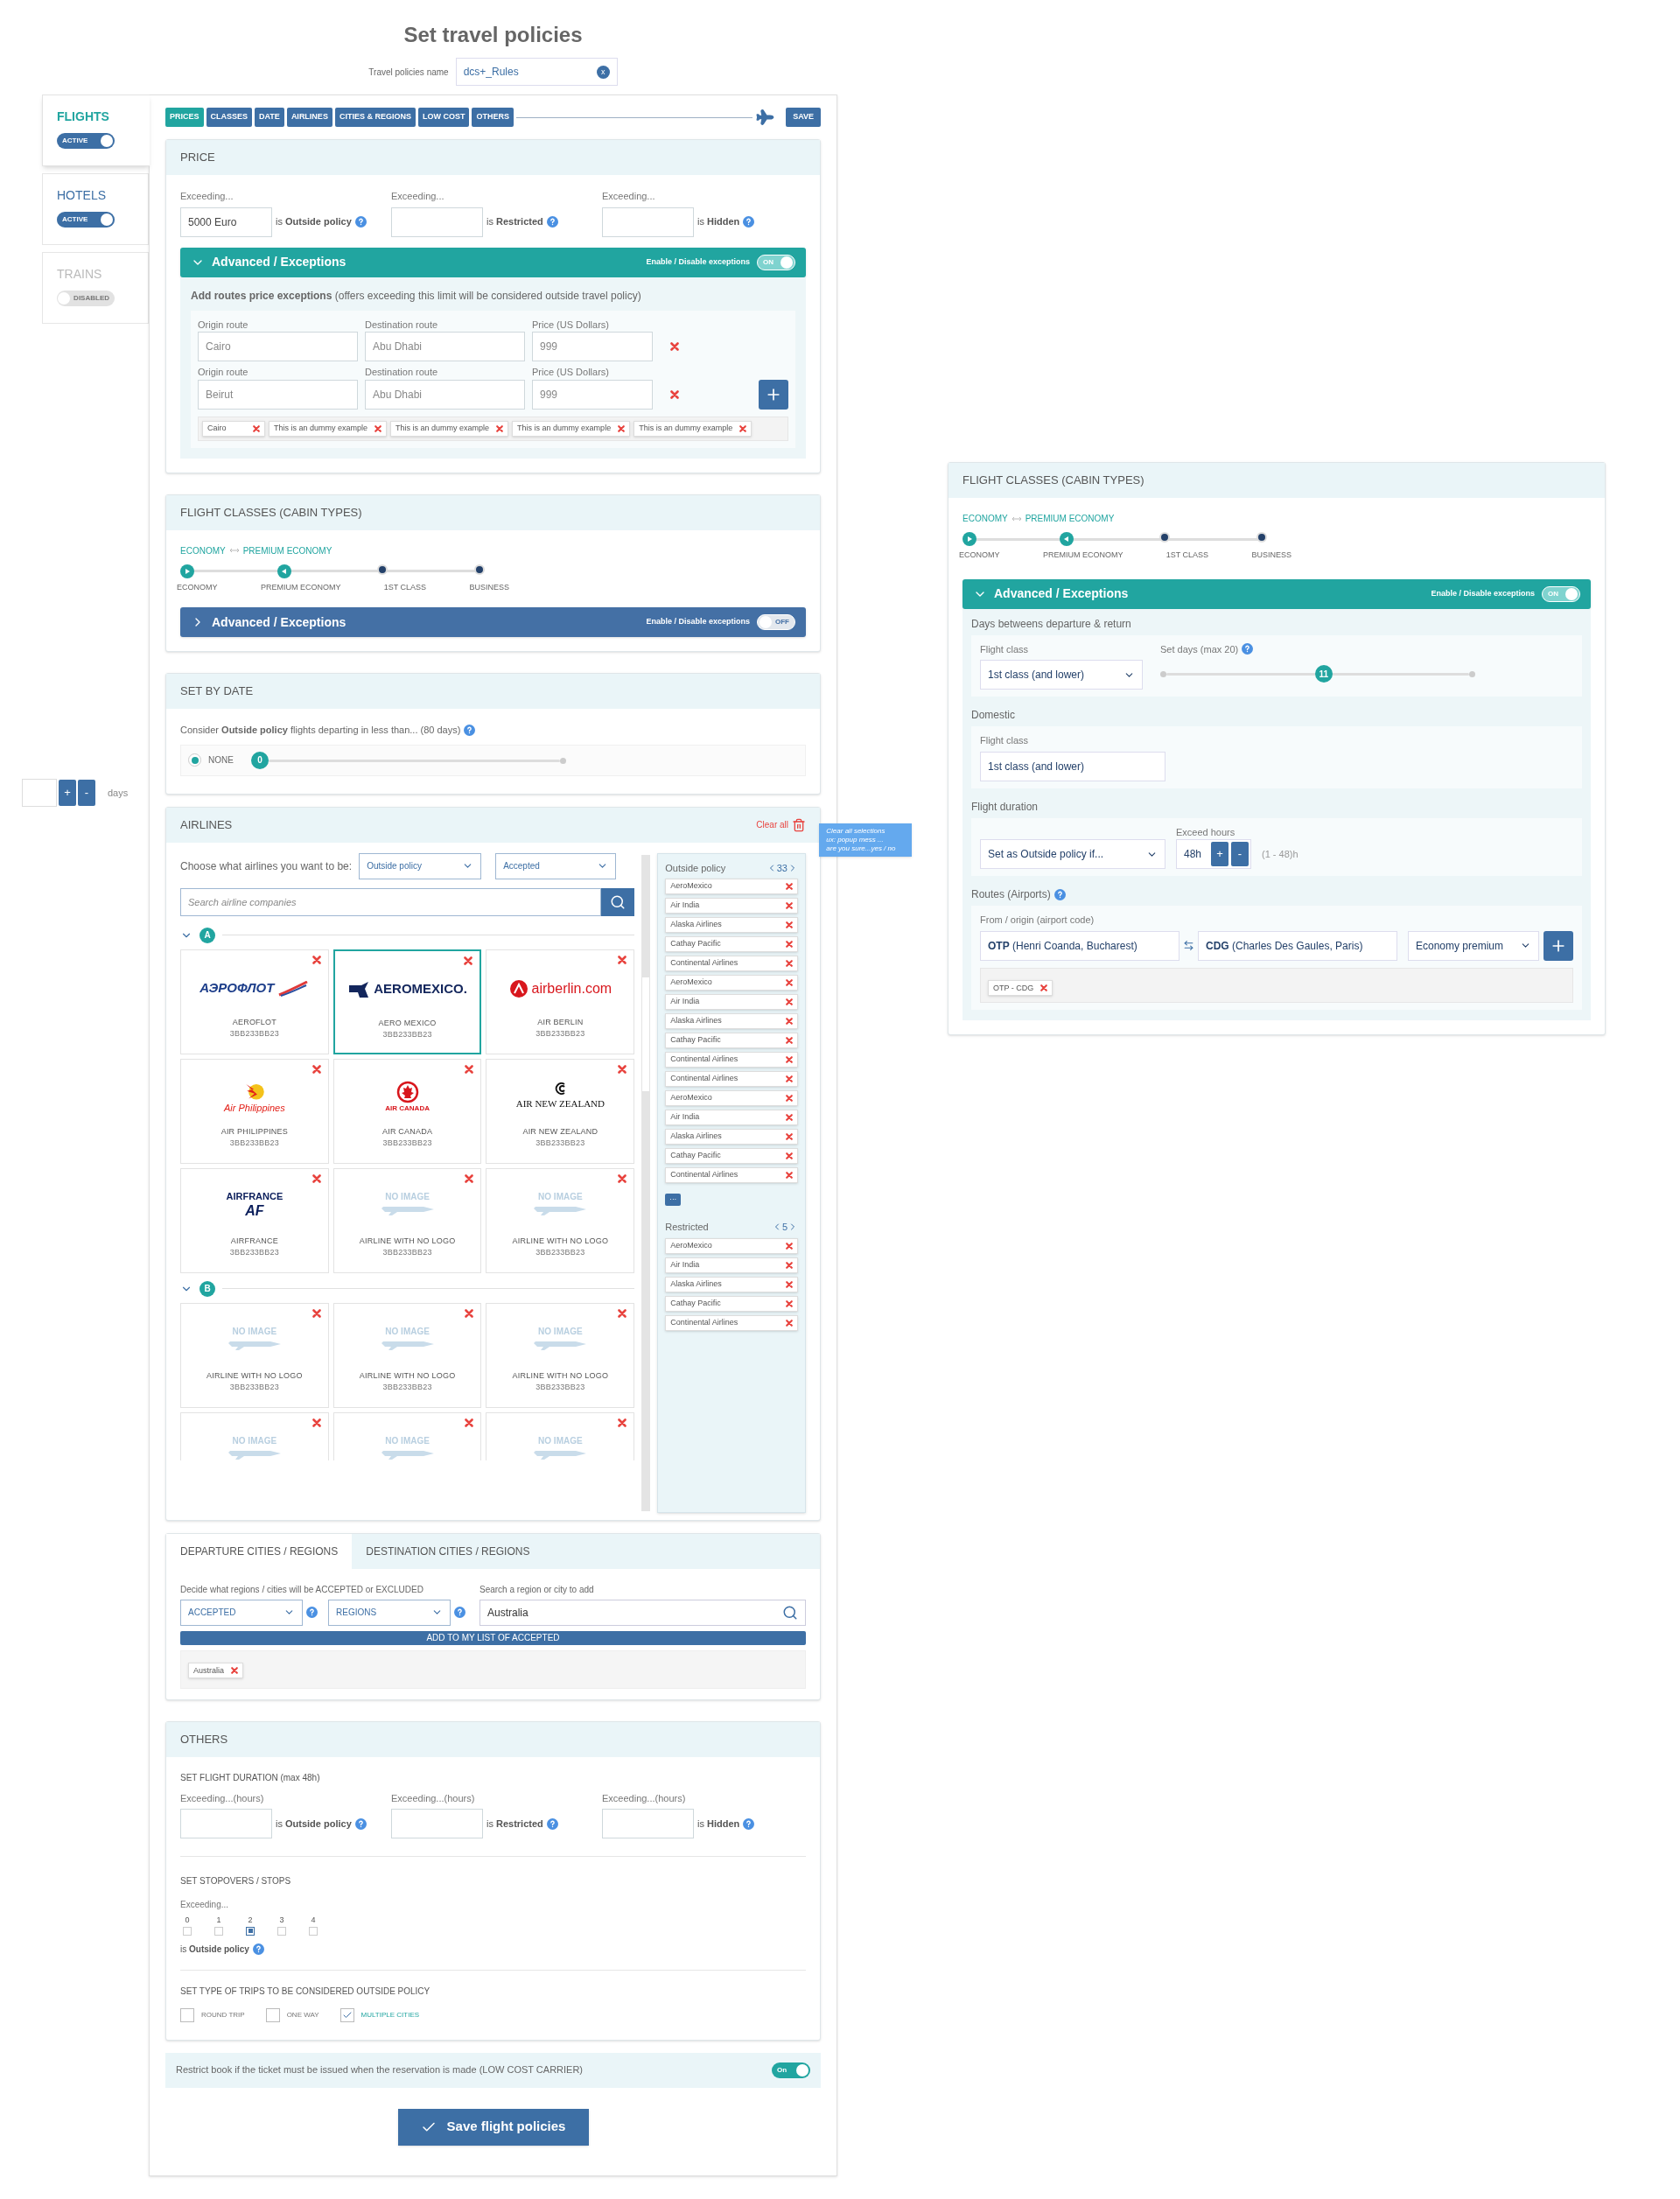 The image size is (1680, 2199). Describe the element at coordinates (96, 130) in the screenshot. I see `category-tab: FLIGHTS ACTIVE` at that location.